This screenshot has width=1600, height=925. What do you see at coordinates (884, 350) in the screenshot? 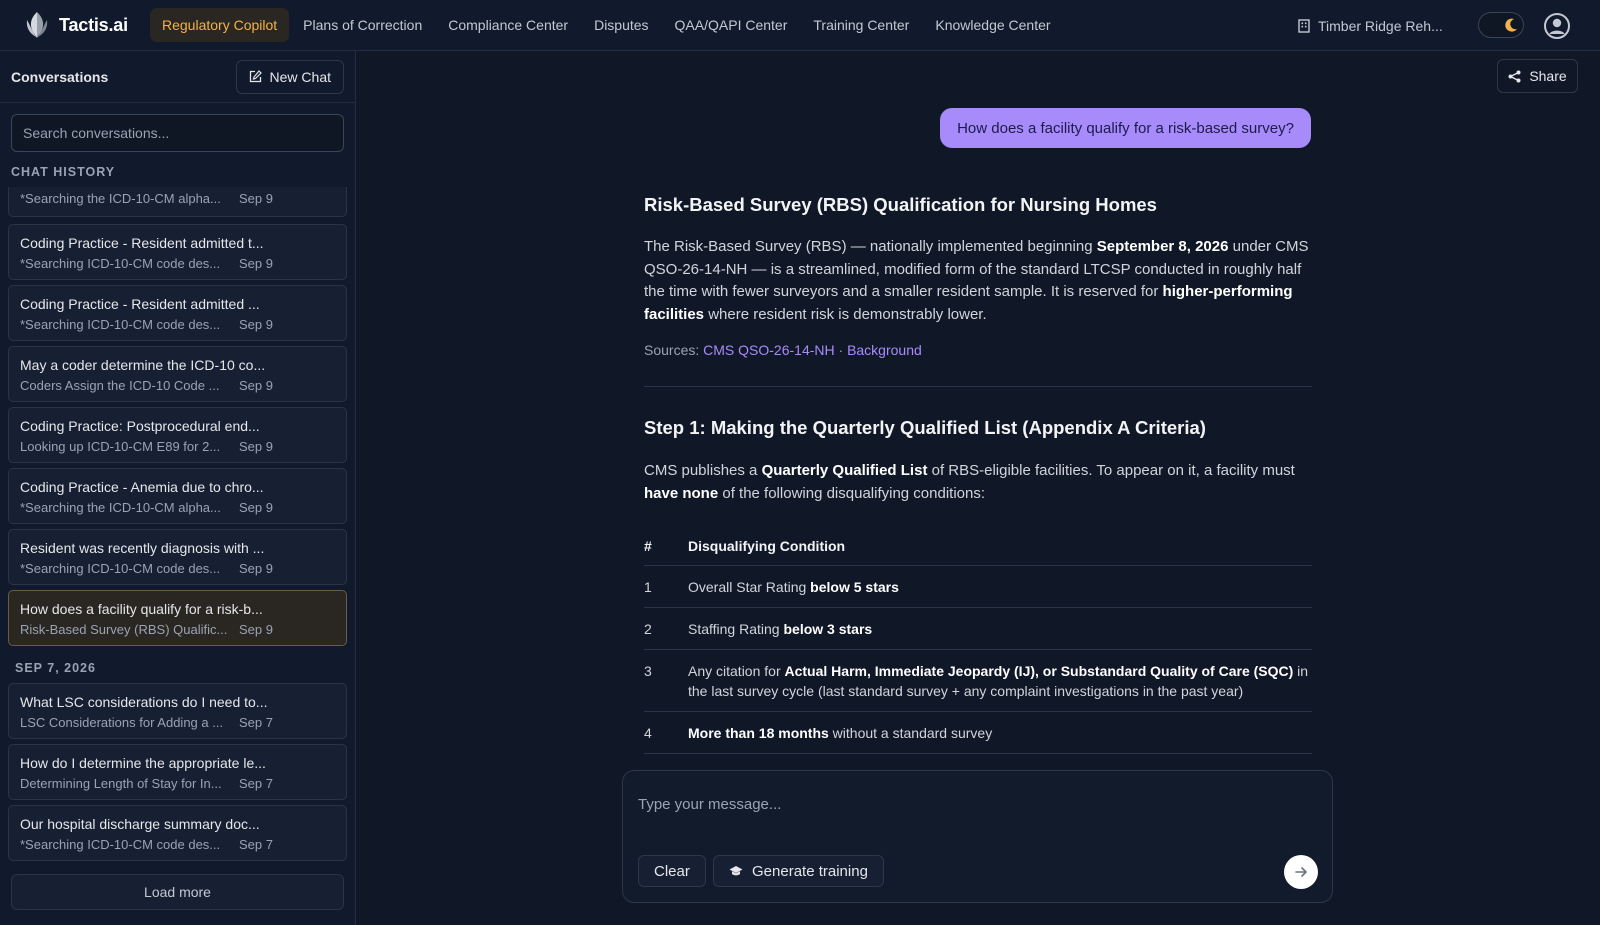
I see `source-link-background: Background` at bounding box center [884, 350].